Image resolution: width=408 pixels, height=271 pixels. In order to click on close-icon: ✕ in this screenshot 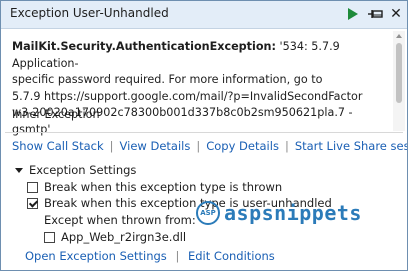, I will do `click(396, 14)`.